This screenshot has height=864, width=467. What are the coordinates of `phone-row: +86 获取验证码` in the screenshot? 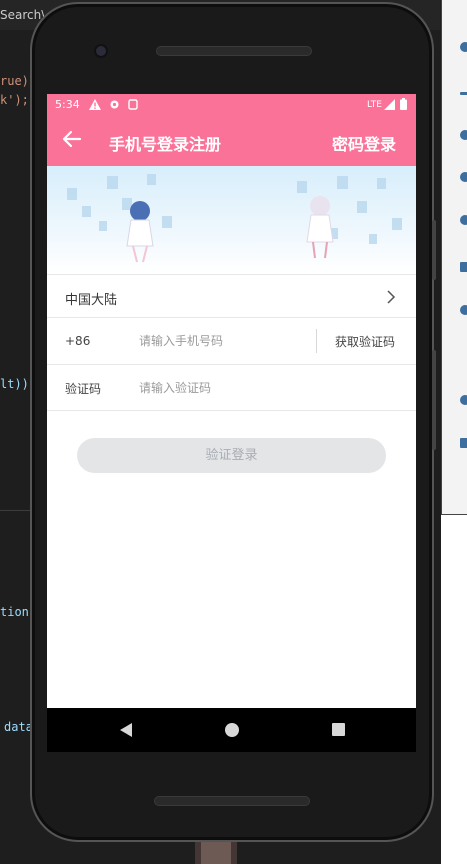 It's located at (231, 341).